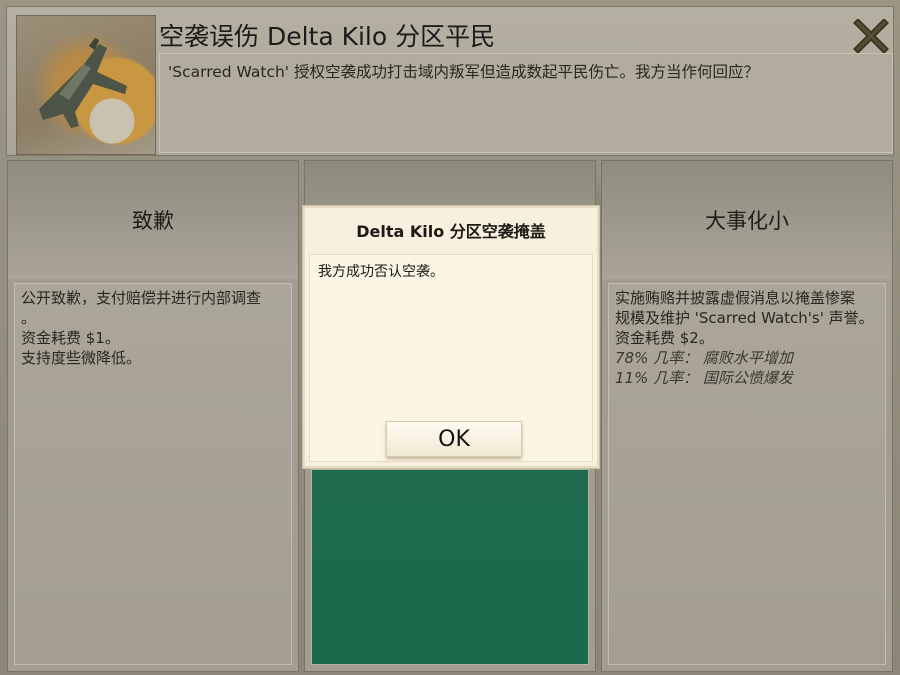 The height and width of the screenshot is (675, 900). Describe the element at coordinates (704, 358) in the screenshot. I see `option-risk: 78% 几率： 腐败水平增加` at that location.